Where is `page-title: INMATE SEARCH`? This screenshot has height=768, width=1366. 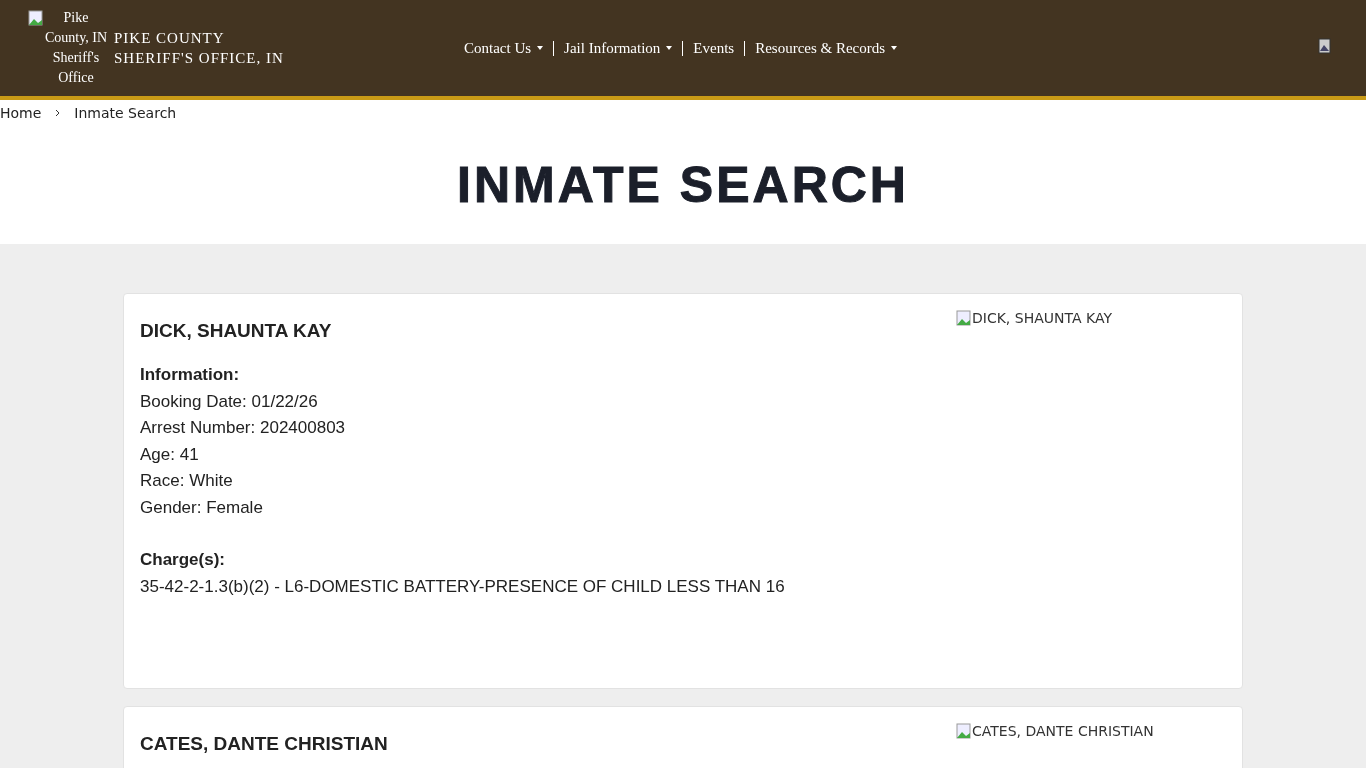 page-title: INMATE SEARCH is located at coordinates (683, 185).